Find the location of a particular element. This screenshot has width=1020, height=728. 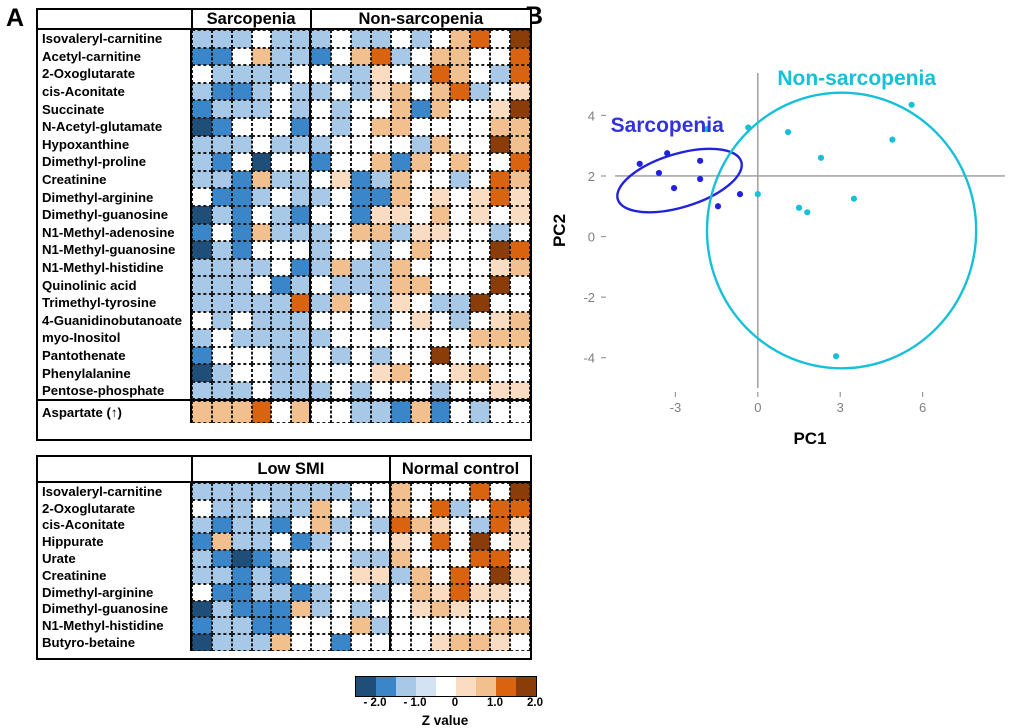

colorbar-tick-labels: - 2.0 - 1.0 0 1.0 2.0 is located at coordinates (449, 704).